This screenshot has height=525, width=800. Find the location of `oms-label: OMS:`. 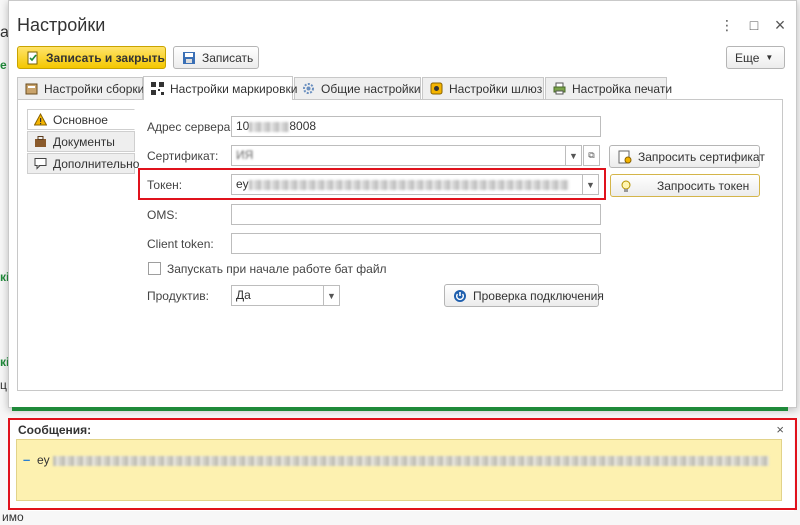

oms-label: OMS: is located at coordinates (162, 215).